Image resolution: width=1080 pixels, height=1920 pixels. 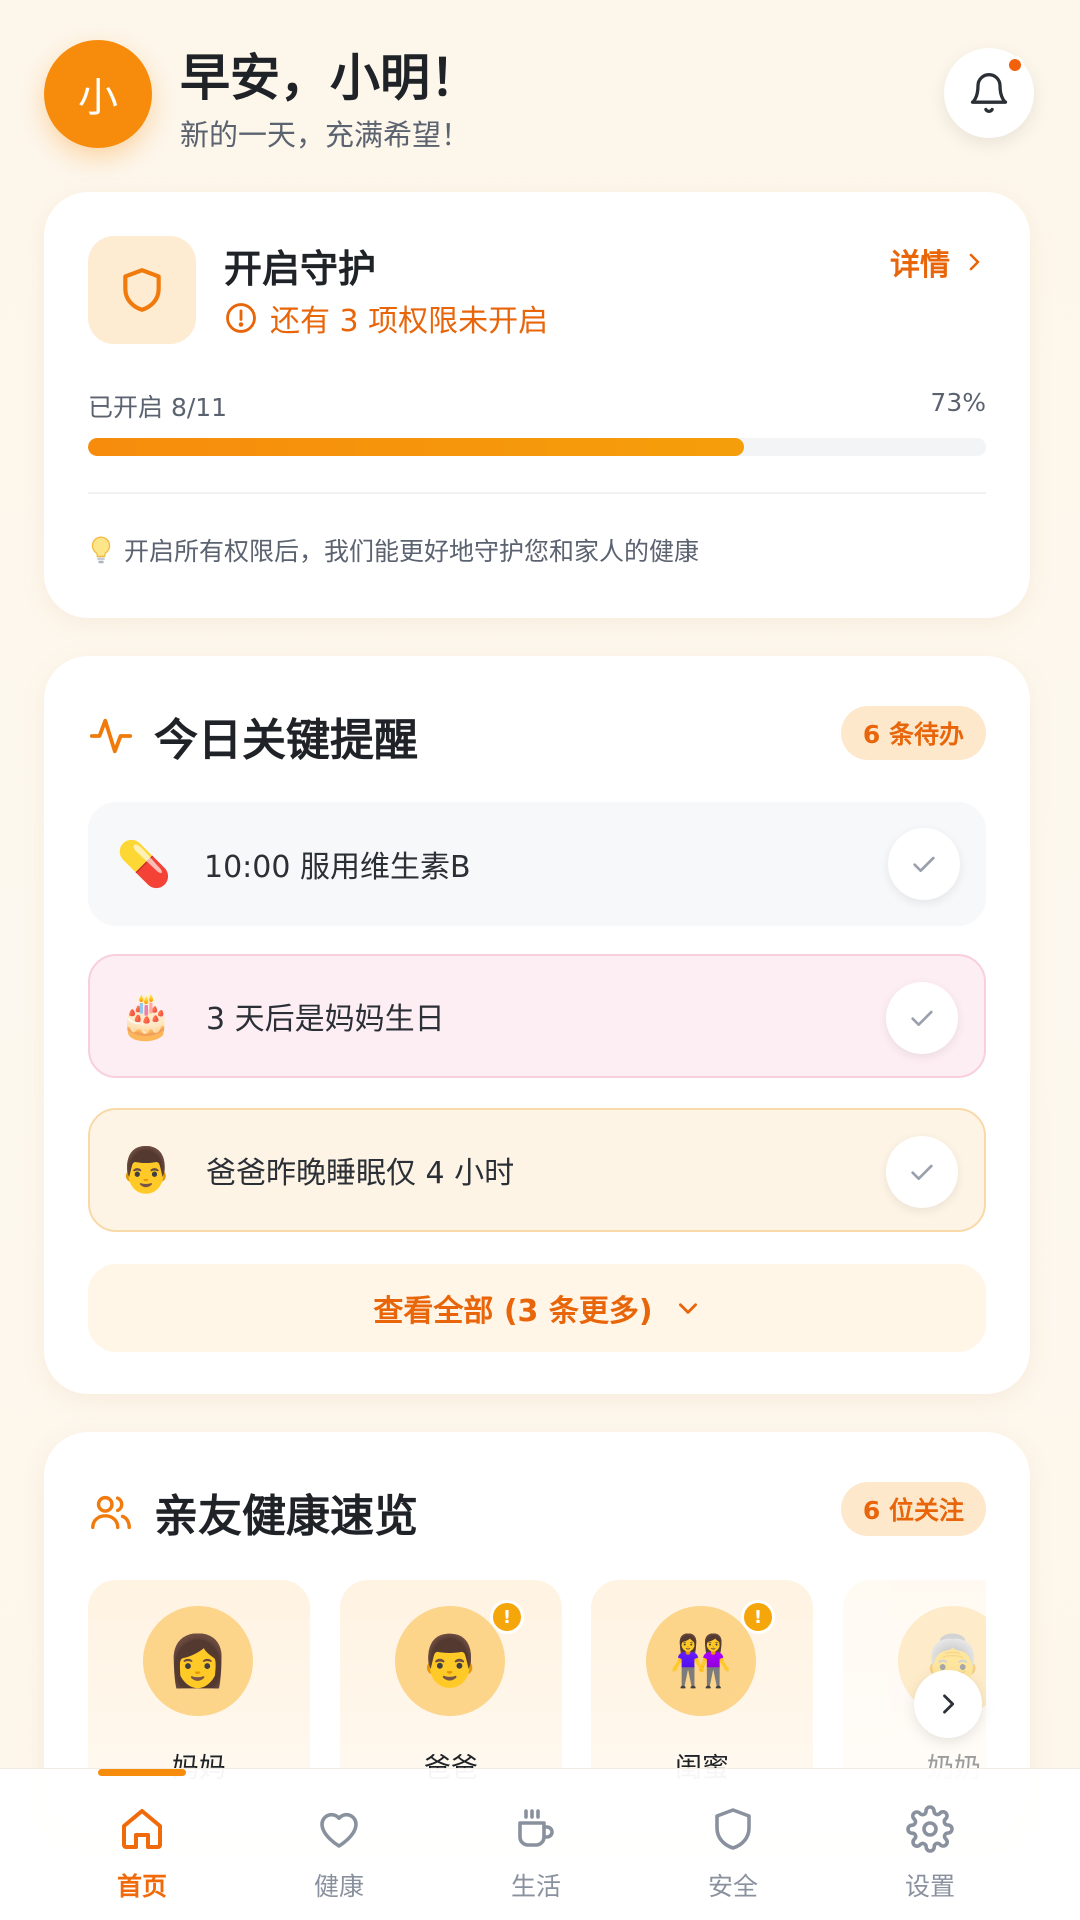 What do you see at coordinates (537, 864) in the screenshot?
I see `reminder-item: 💊 10:00 服用维生素B` at bounding box center [537, 864].